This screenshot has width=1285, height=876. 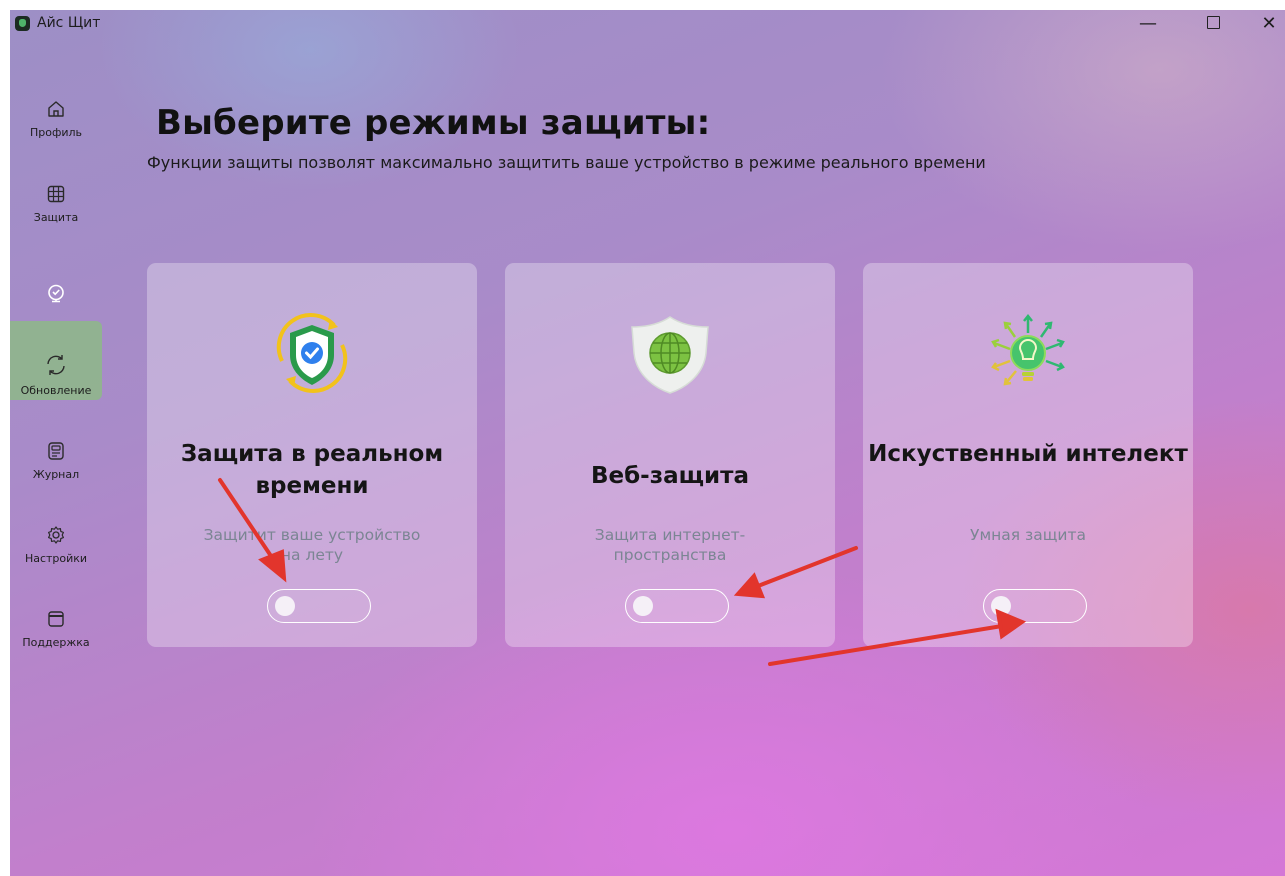 I want to click on maximize-icon, so click(x=1213, y=22).